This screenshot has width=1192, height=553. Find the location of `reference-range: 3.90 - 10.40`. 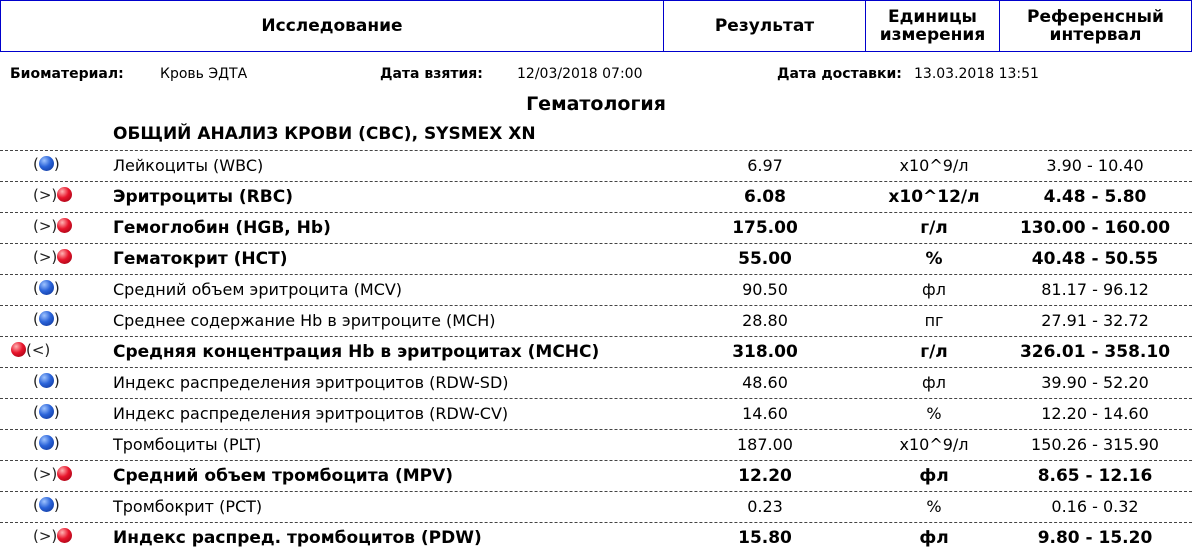

reference-range: 3.90 - 10.40 is located at coordinates (1095, 165).